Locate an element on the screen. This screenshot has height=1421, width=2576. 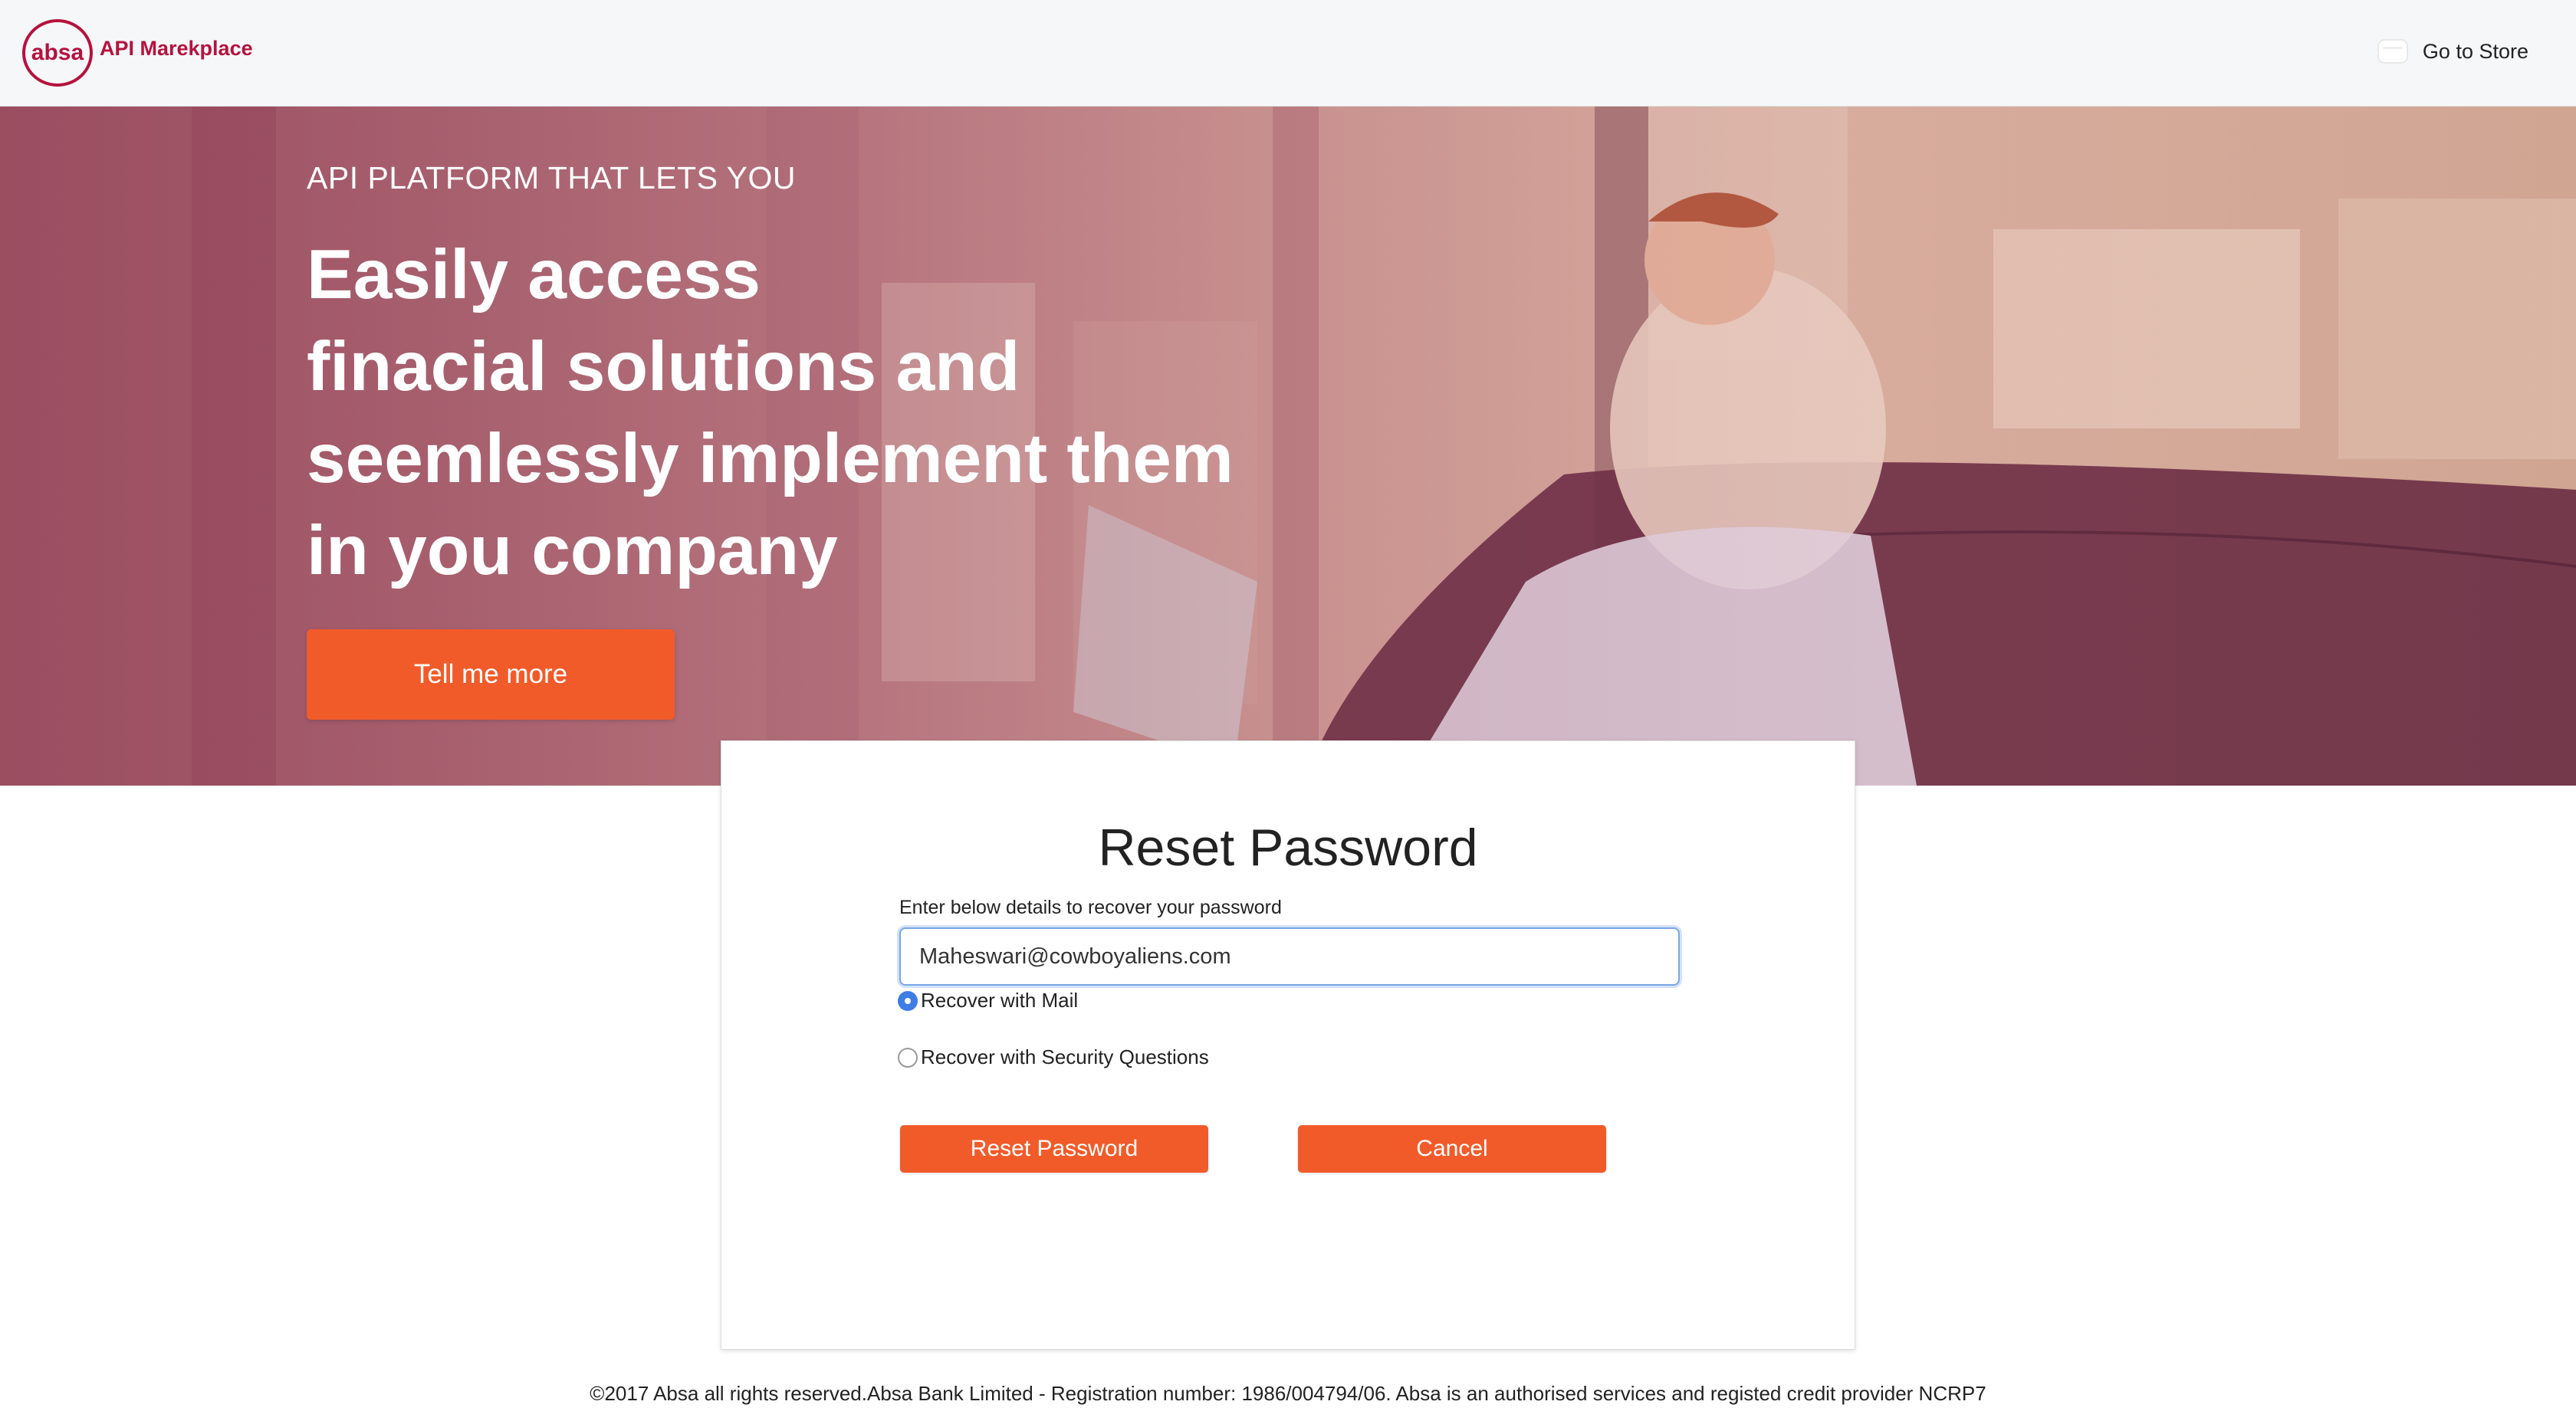
reset-password-title: Reset Password is located at coordinates (1288, 848).